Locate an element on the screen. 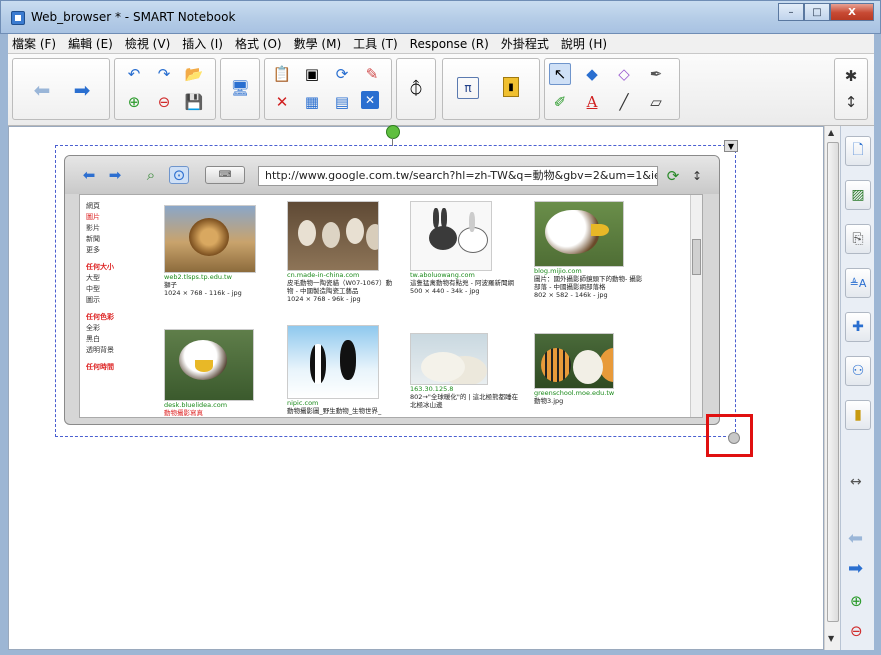 The height and width of the screenshot is (655, 881). next-page-icon: ➡ is located at coordinates (855, 568).